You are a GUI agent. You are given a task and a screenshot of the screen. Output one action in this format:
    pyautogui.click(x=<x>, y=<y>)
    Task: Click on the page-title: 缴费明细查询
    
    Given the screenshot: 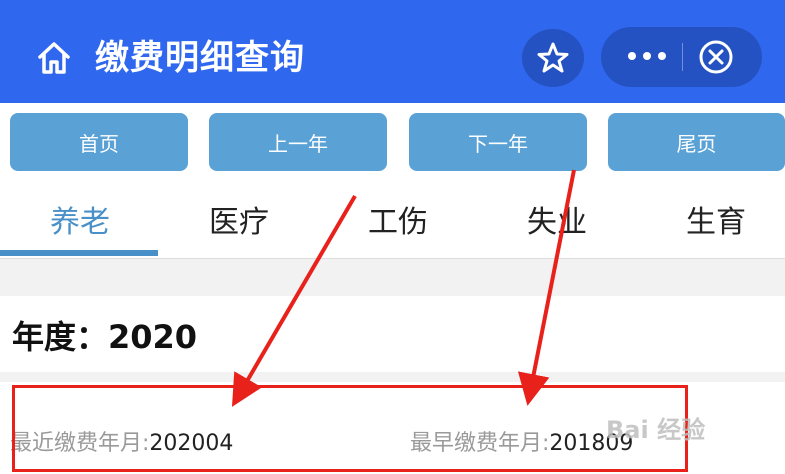 What is the action you would take?
    pyautogui.click(x=200, y=58)
    